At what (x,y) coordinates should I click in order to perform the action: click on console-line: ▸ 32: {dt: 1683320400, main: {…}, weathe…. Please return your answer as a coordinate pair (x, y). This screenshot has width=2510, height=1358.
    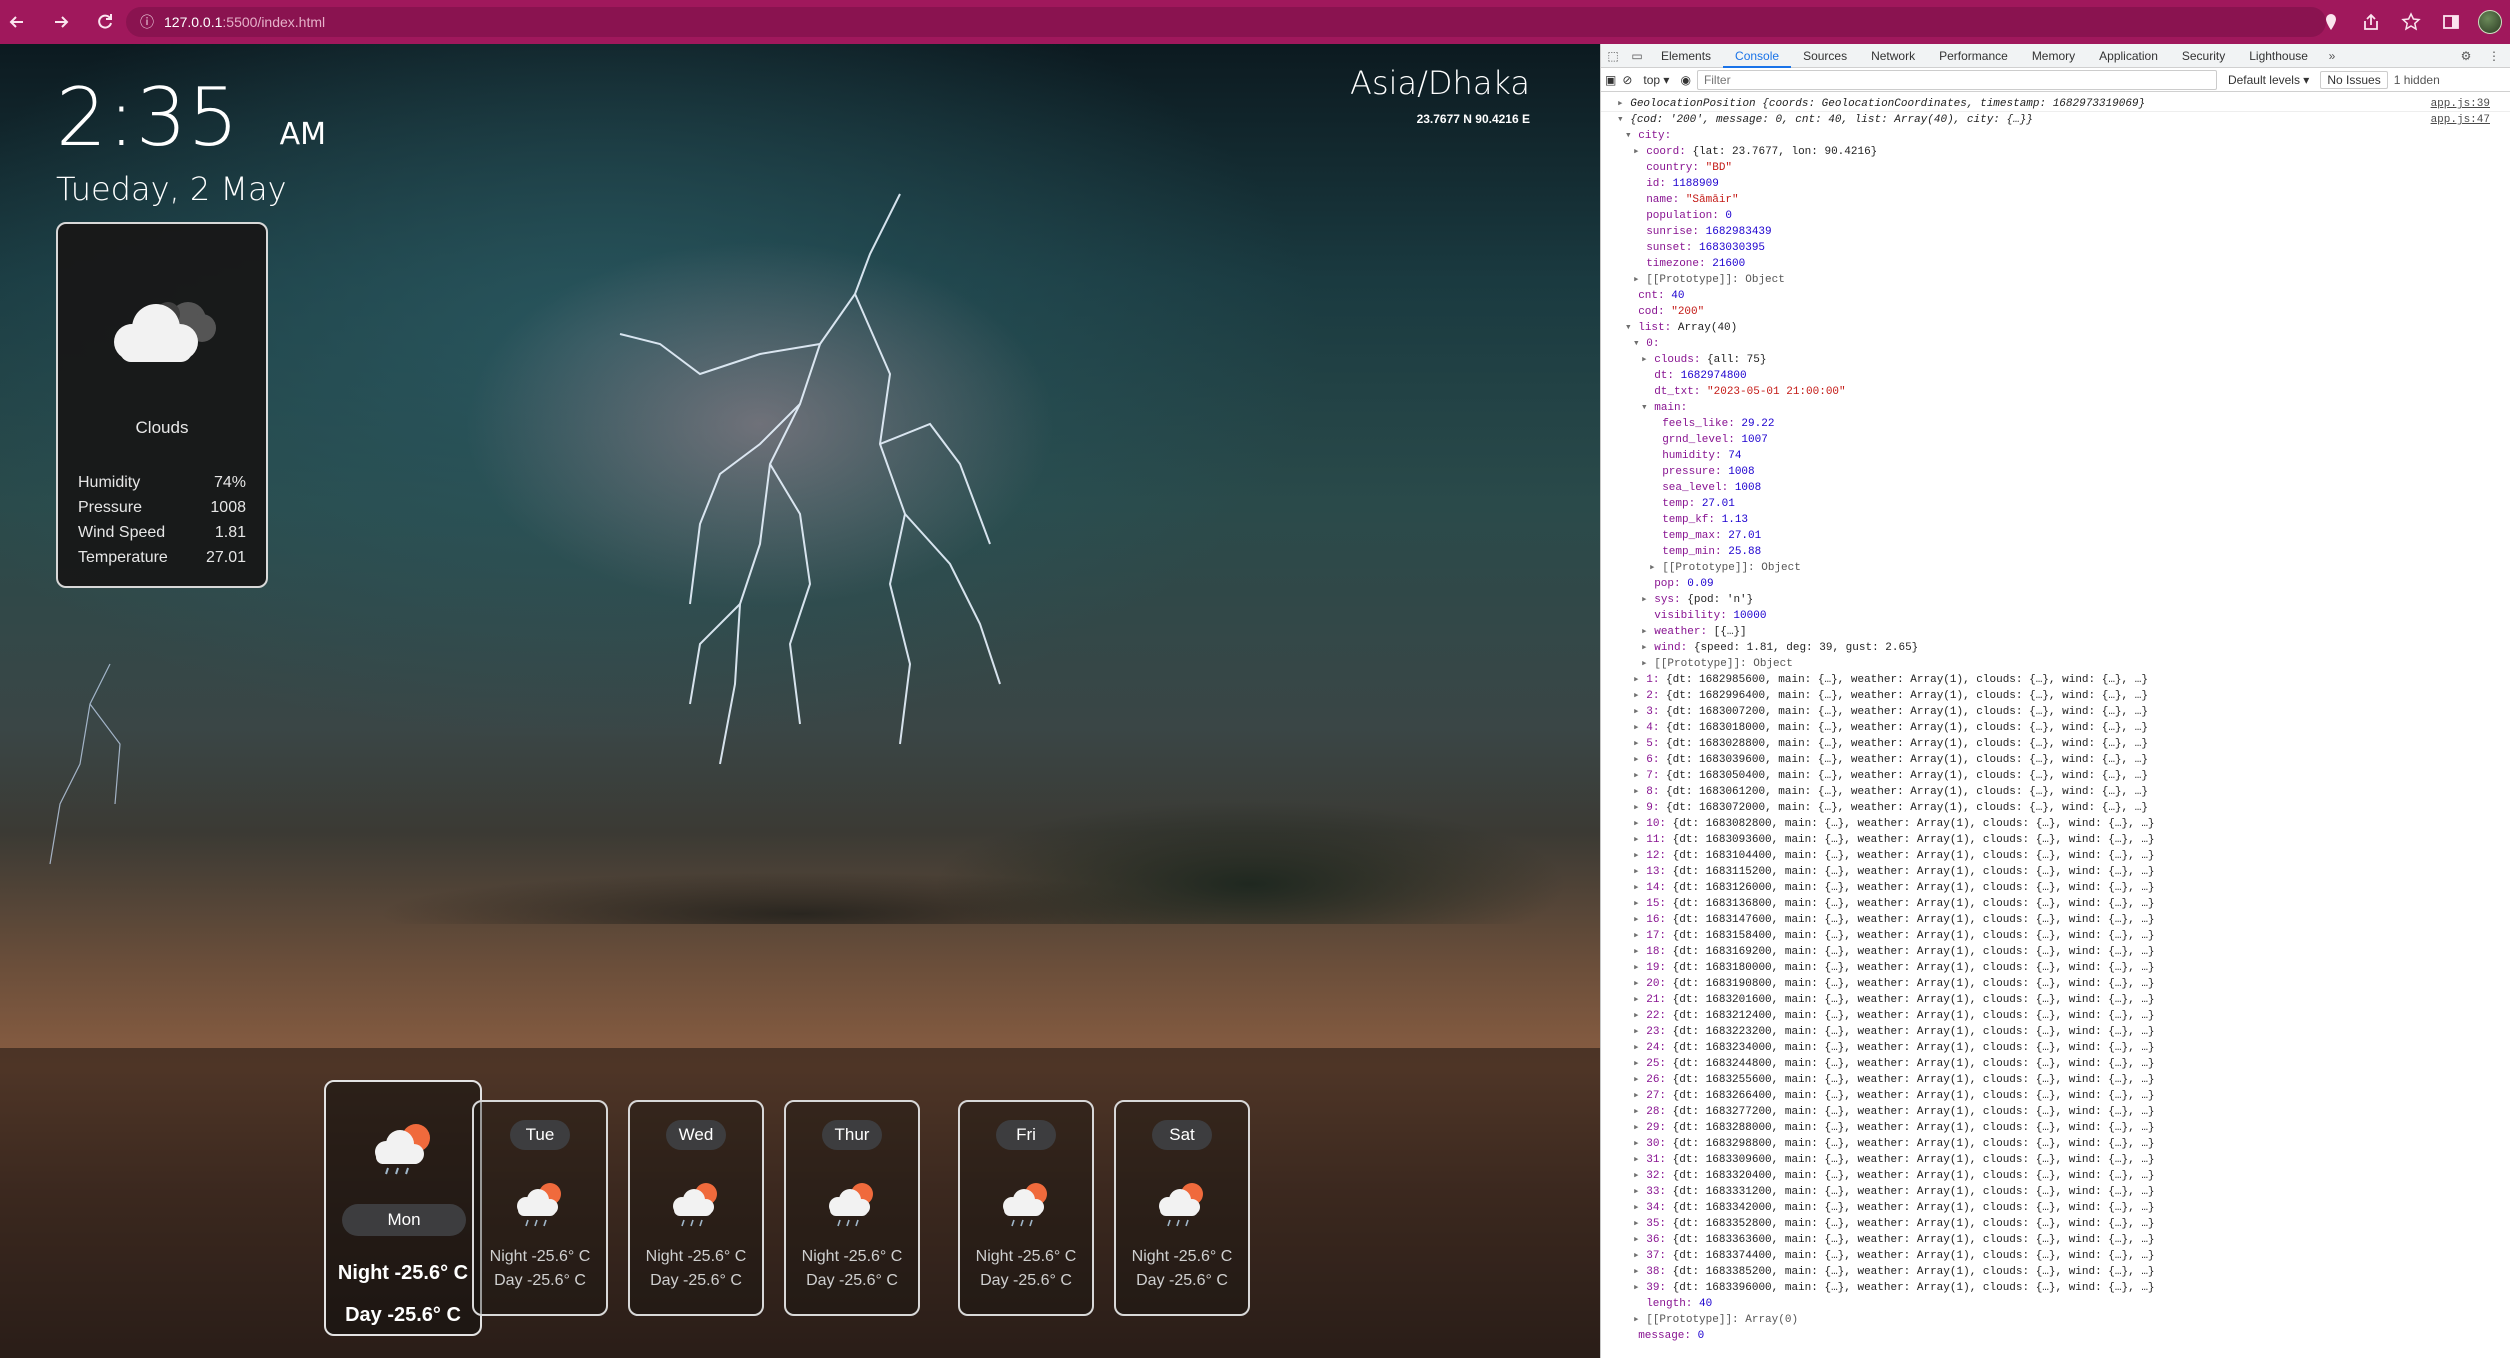
    Looking at the image, I should click on (2055, 1176).